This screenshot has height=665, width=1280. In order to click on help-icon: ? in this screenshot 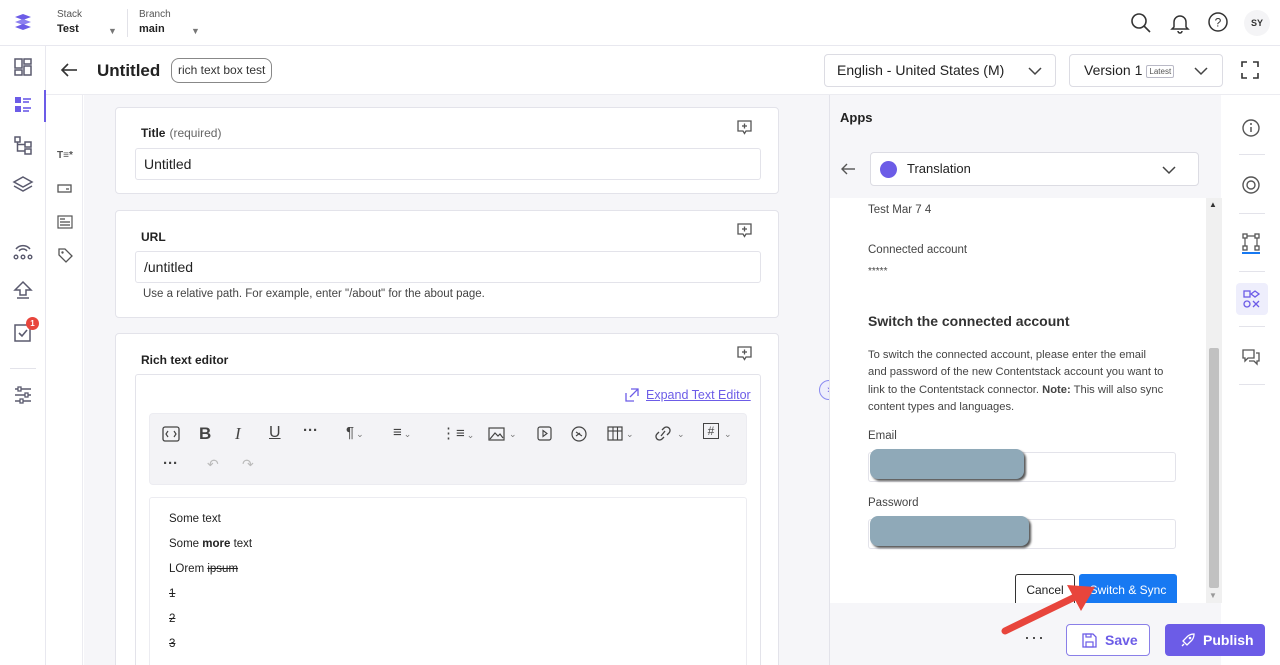, I will do `click(1218, 22)`.